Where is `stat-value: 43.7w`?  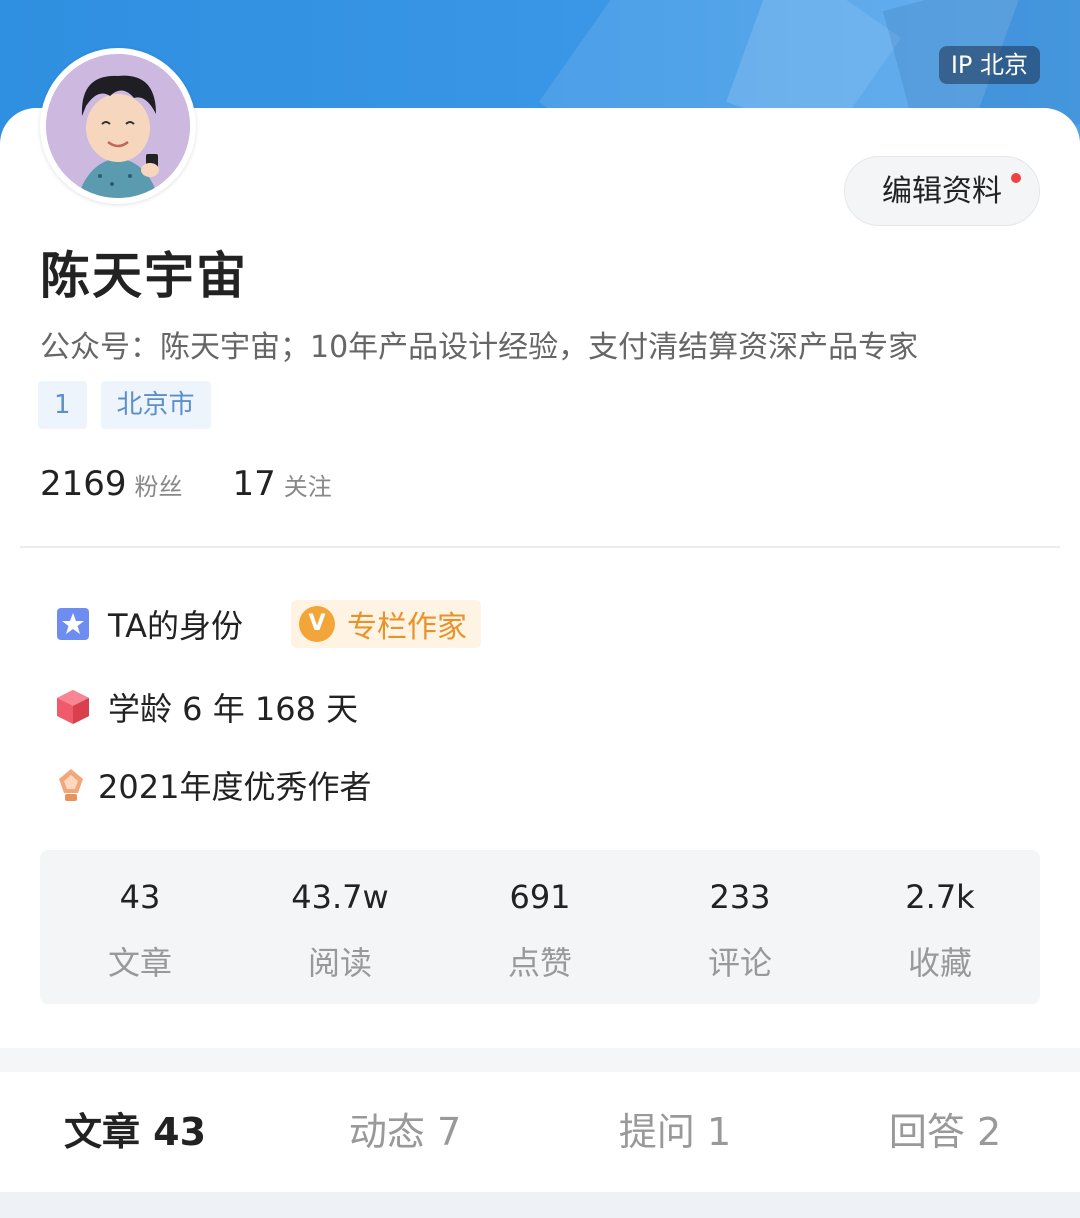 stat-value: 43.7w is located at coordinates (340, 897).